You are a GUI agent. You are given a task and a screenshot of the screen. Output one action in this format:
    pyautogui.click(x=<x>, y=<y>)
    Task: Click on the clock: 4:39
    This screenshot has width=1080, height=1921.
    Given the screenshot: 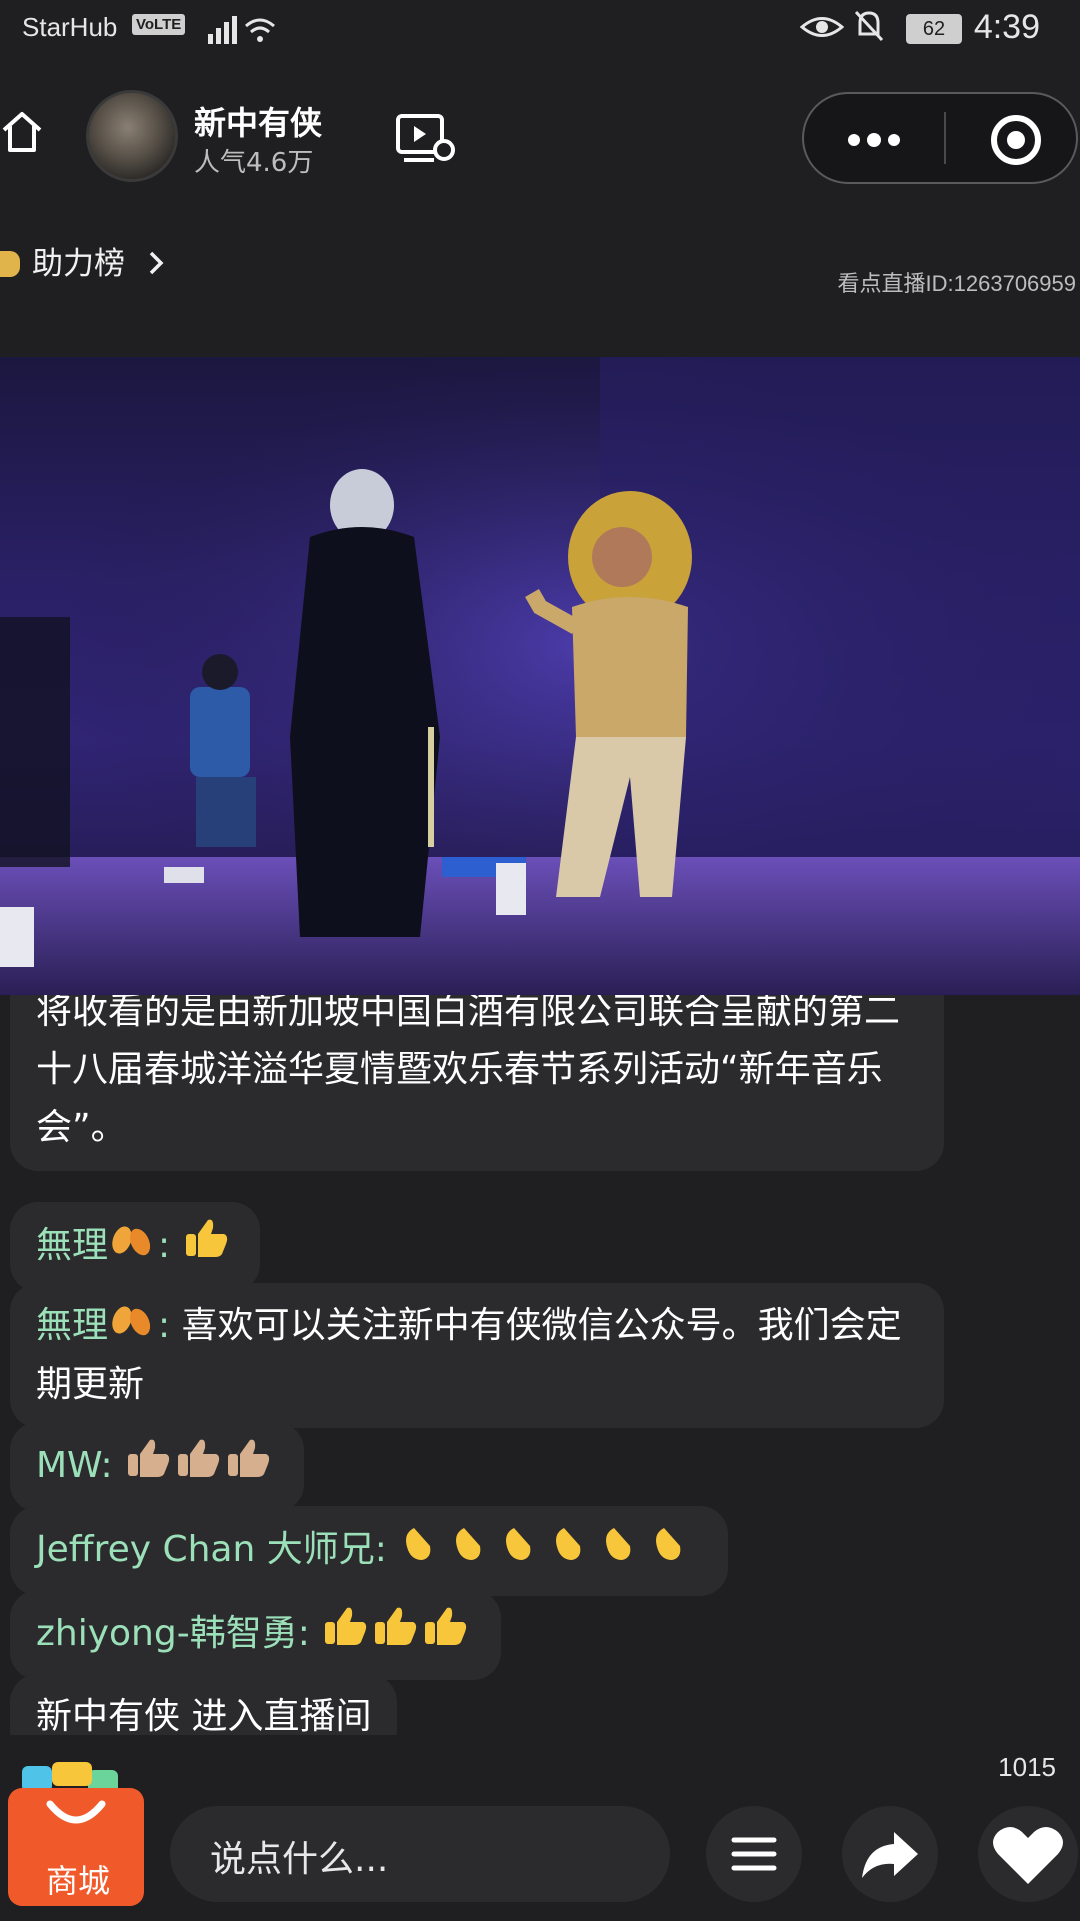 What is the action you would take?
    pyautogui.click(x=1006, y=27)
    